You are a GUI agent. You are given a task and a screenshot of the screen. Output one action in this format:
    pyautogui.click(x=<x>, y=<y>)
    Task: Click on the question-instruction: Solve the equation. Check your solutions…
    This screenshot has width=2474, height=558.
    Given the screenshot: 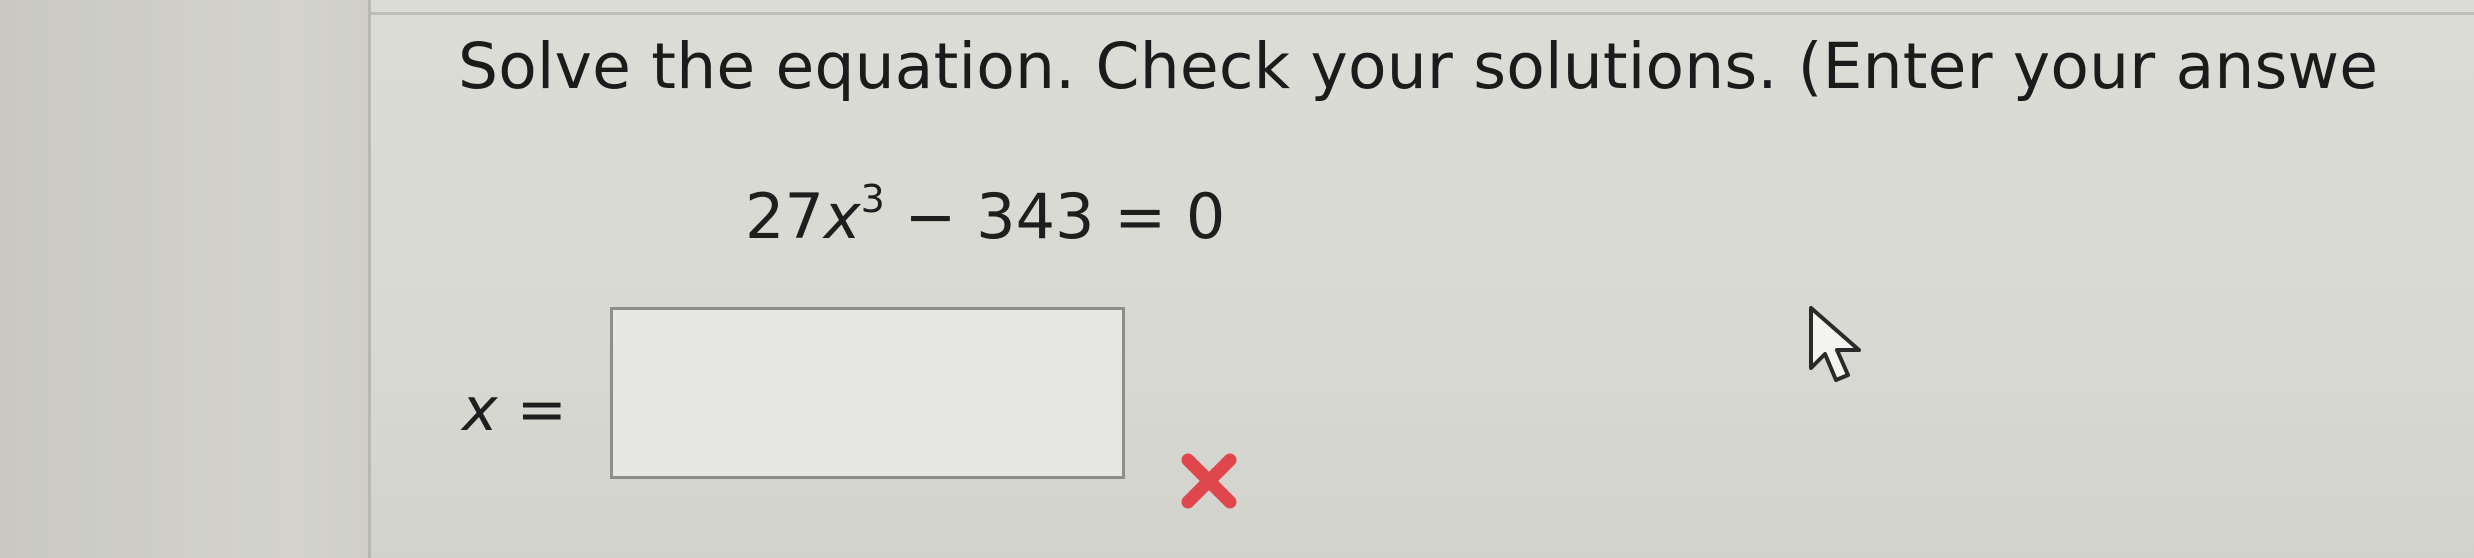 What is the action you would take?
    pyautogui.click(x=1418, y=66)
    